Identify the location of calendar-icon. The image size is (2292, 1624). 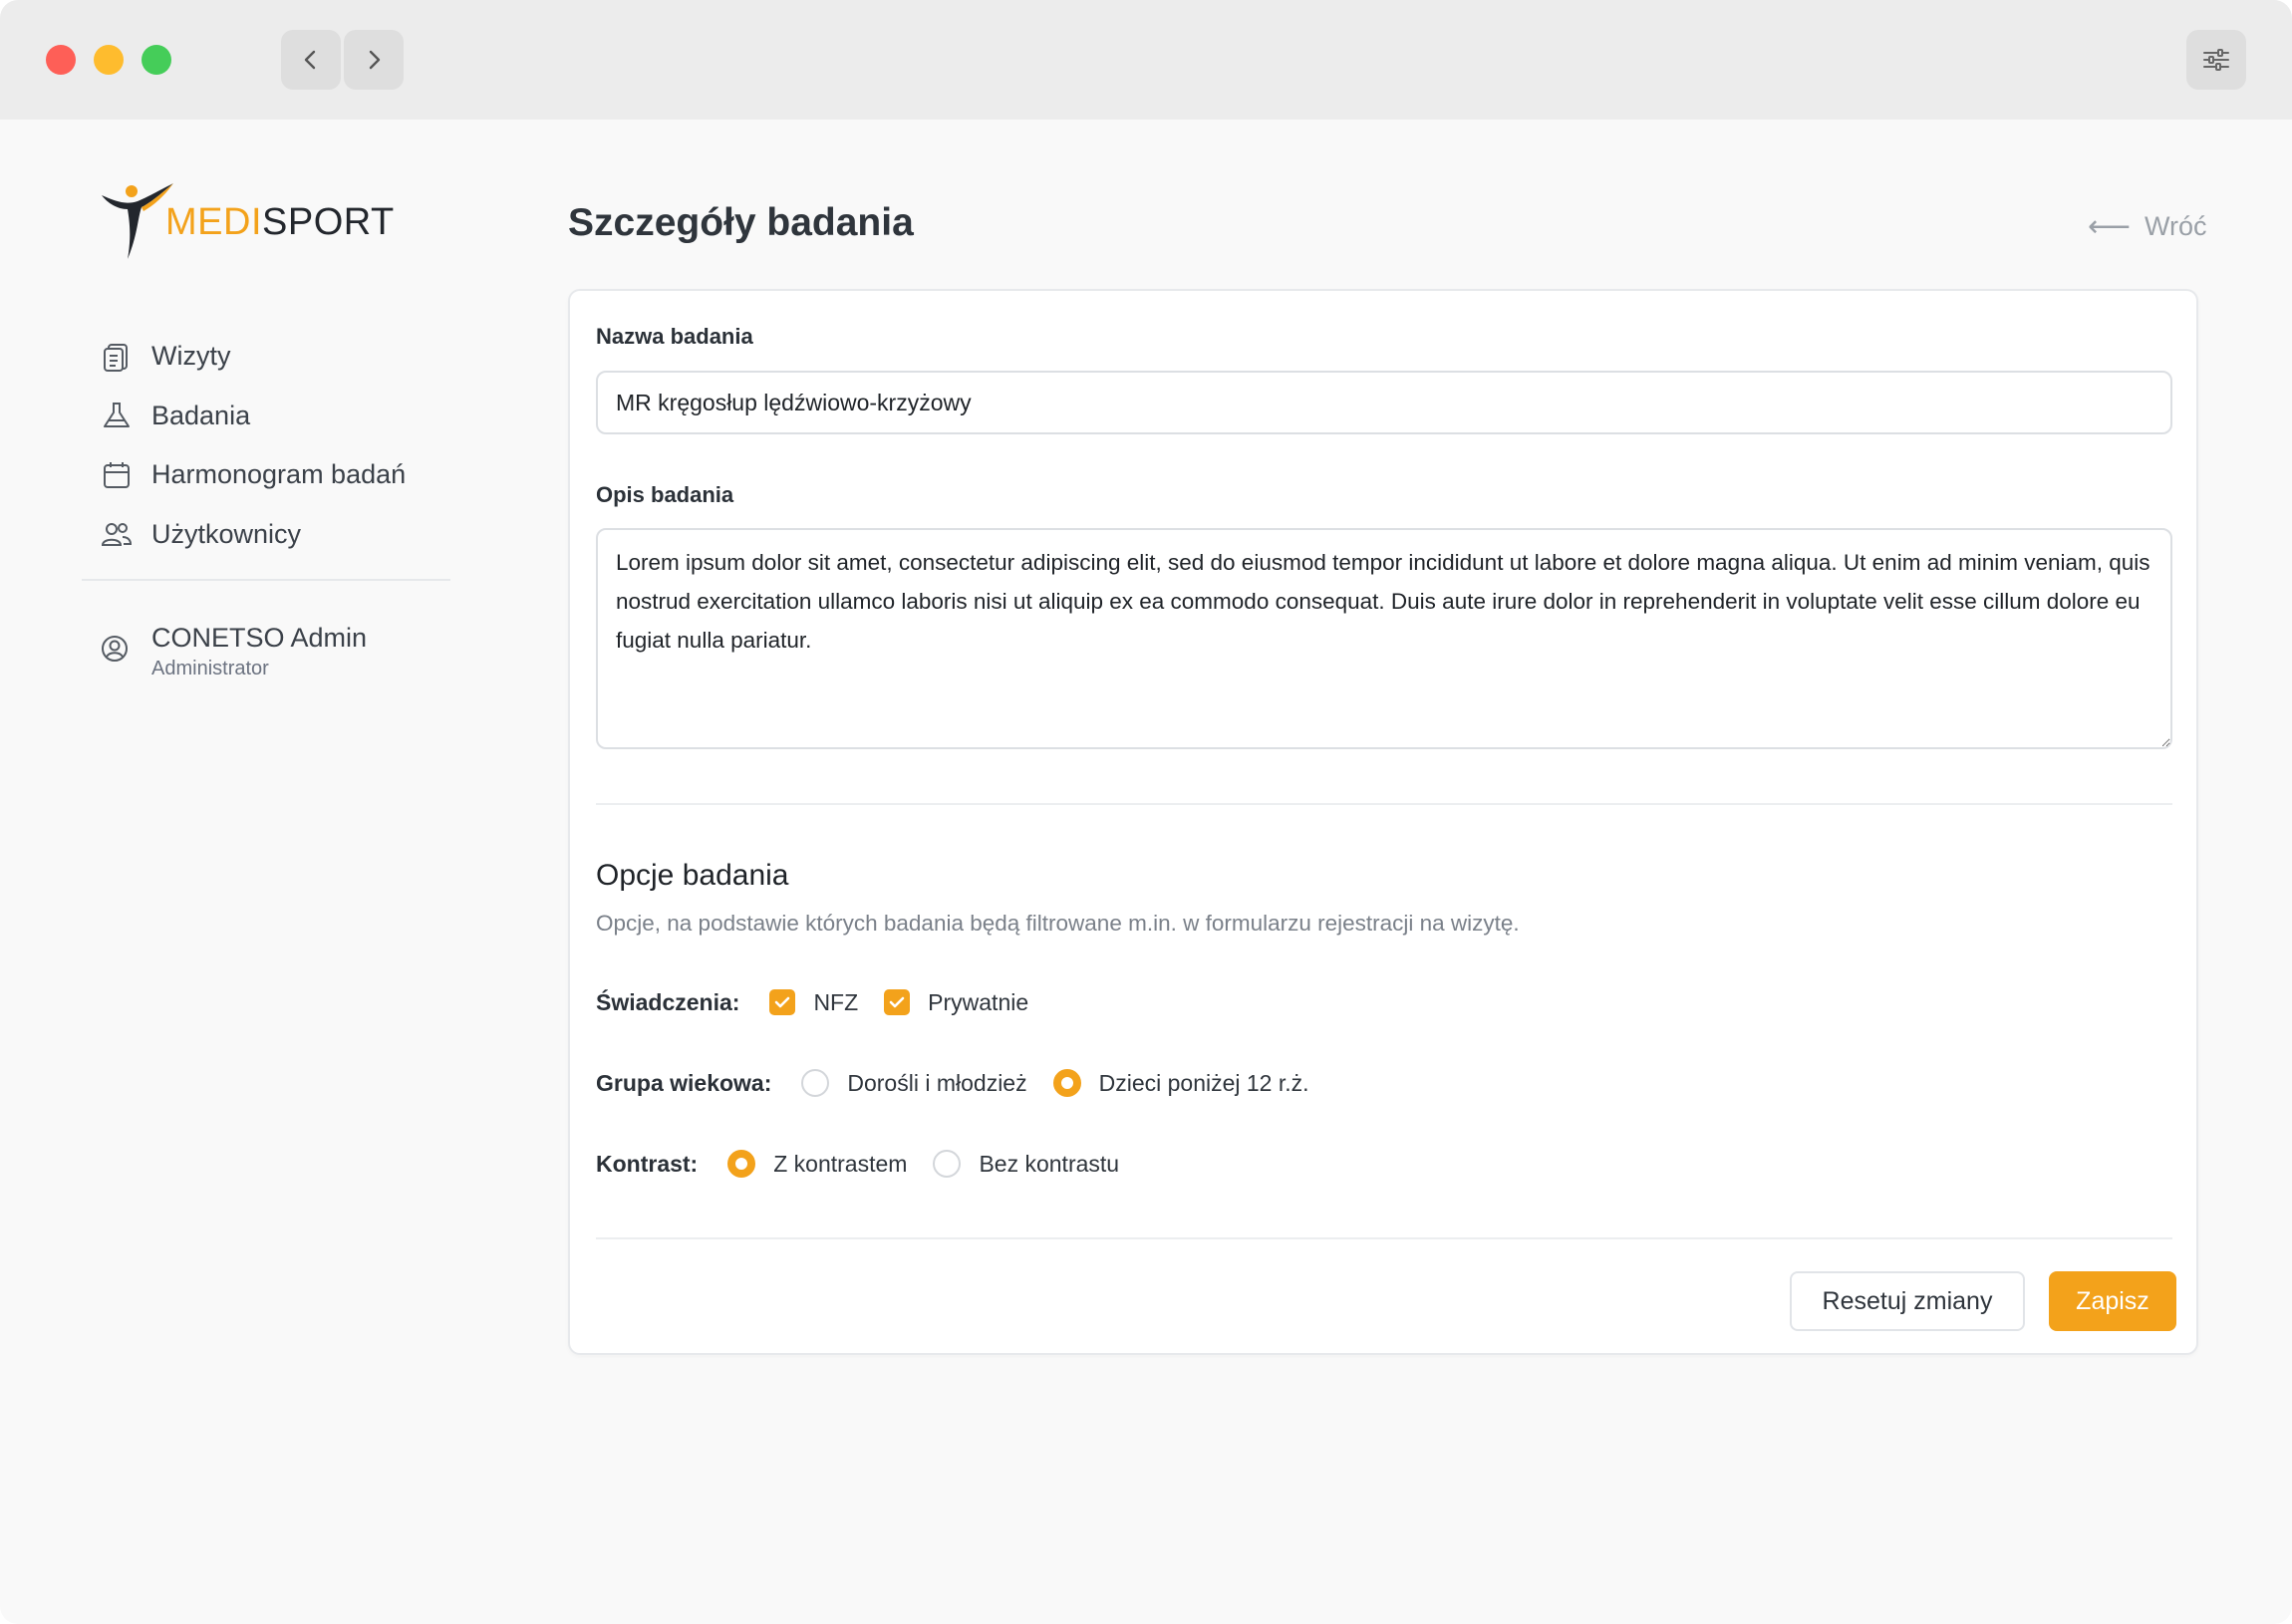
(117, 475).